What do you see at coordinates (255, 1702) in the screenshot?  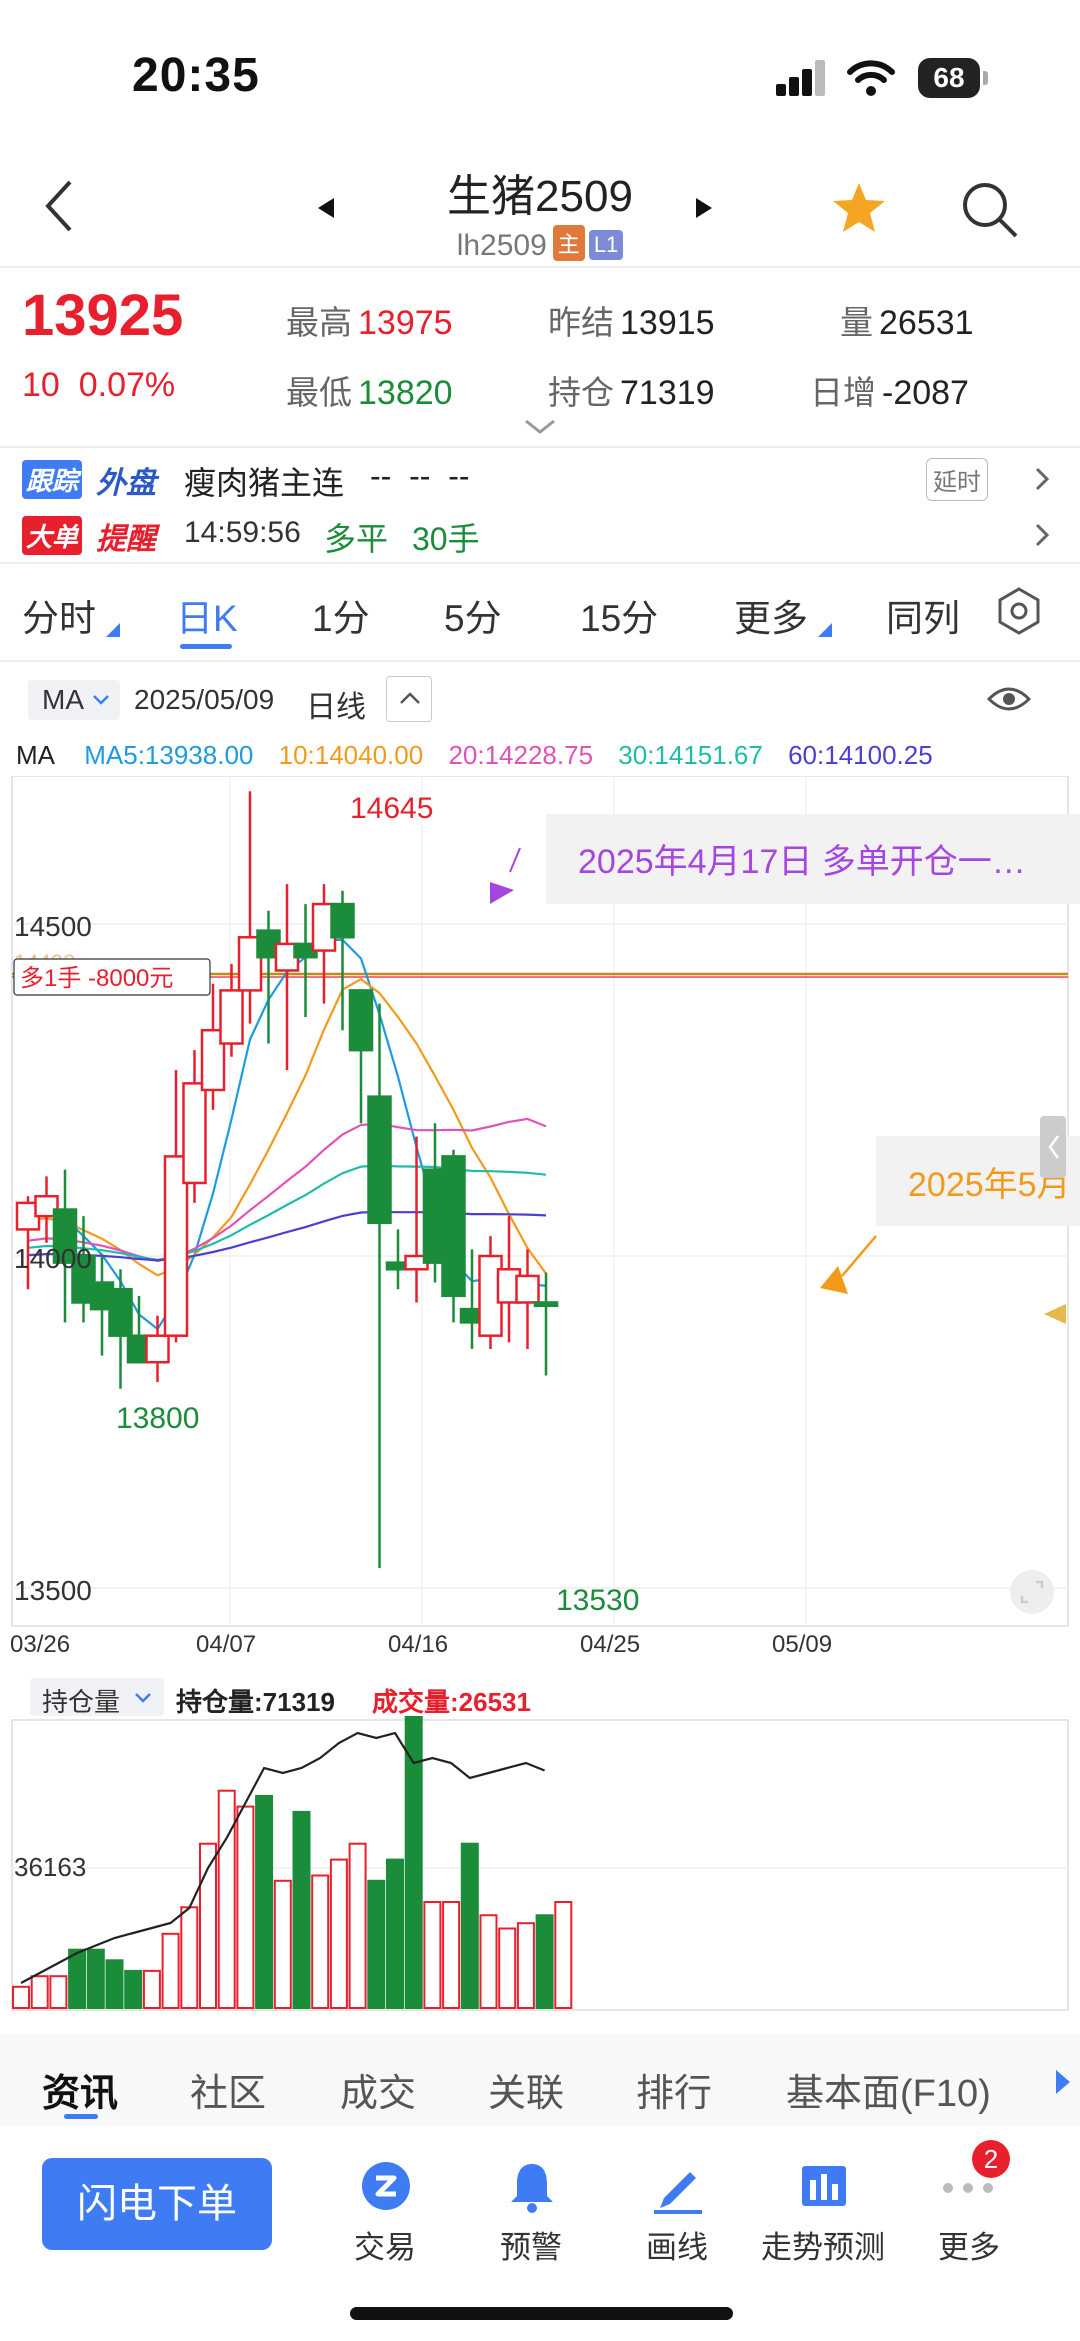 I see `oi-legend: 持仓量:71319` at bounding box center [255, 1702].